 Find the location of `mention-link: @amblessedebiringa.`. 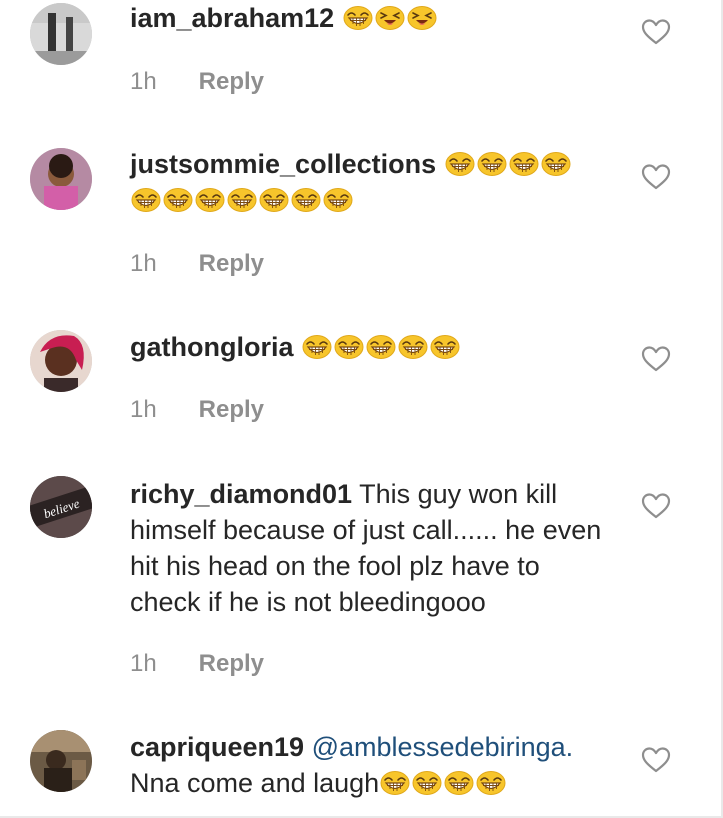

mention-link: @amblessedebiringa. is located at coordinates (443, 747).